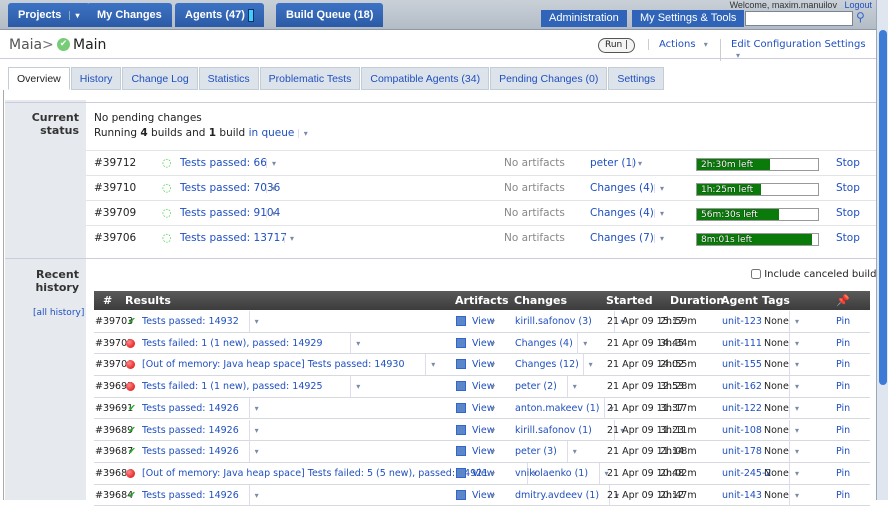 The height and width of the screenshot is (506, 888). Describe the element at coordinates (742, 386) in the screenshot. I see `agent-link: unit-162` at that location.